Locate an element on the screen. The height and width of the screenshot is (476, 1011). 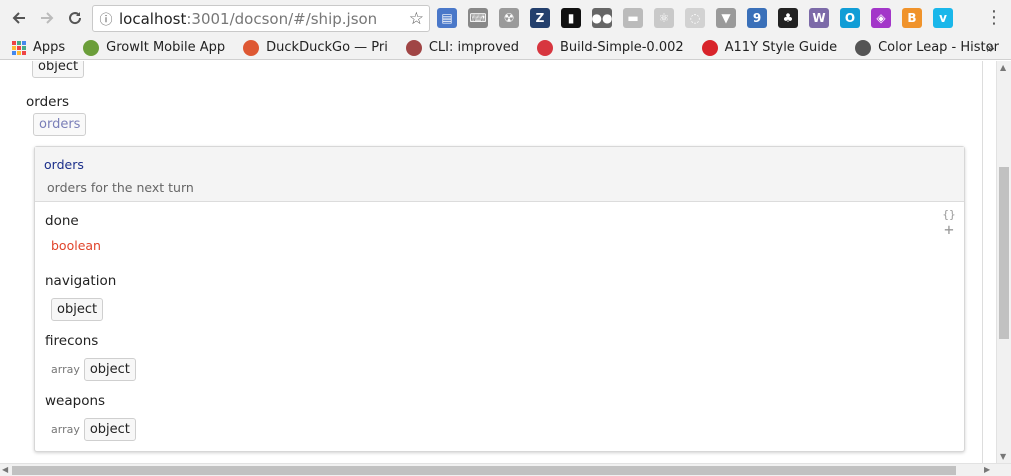
extension-2-icon: ⌨ is located at coordinates (478, 18).